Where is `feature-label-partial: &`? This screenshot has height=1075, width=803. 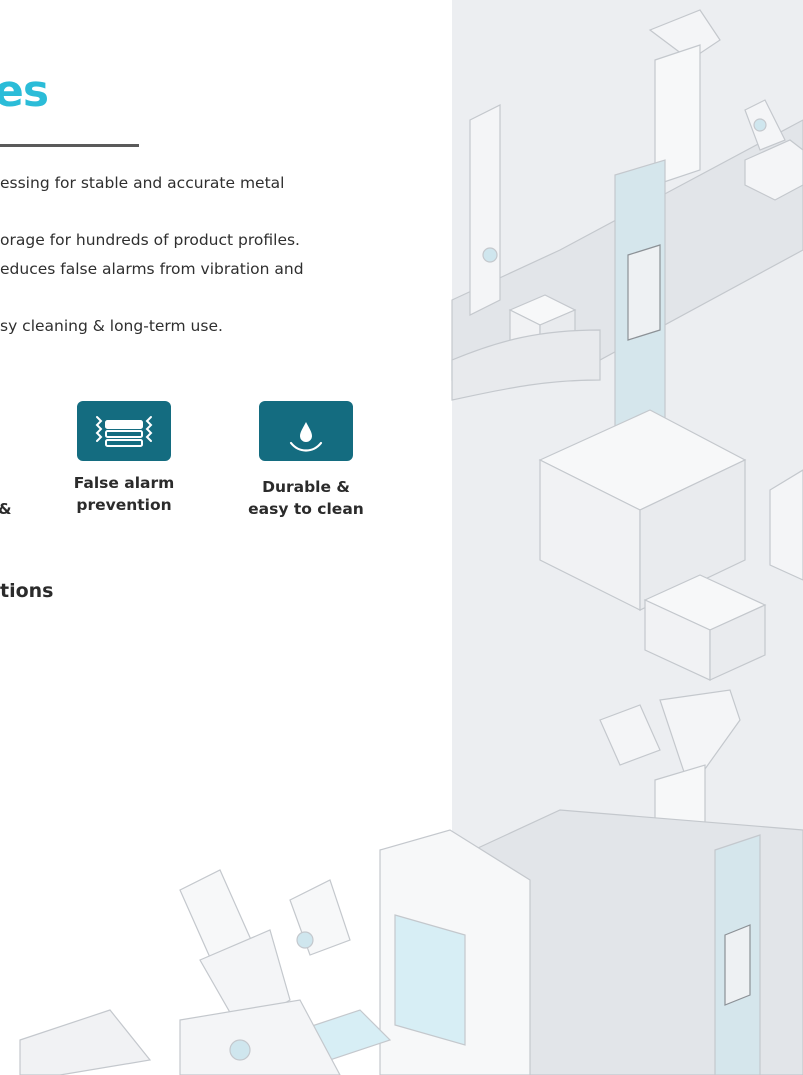 feature-label-partial: & is located at coordinates (9, 509).